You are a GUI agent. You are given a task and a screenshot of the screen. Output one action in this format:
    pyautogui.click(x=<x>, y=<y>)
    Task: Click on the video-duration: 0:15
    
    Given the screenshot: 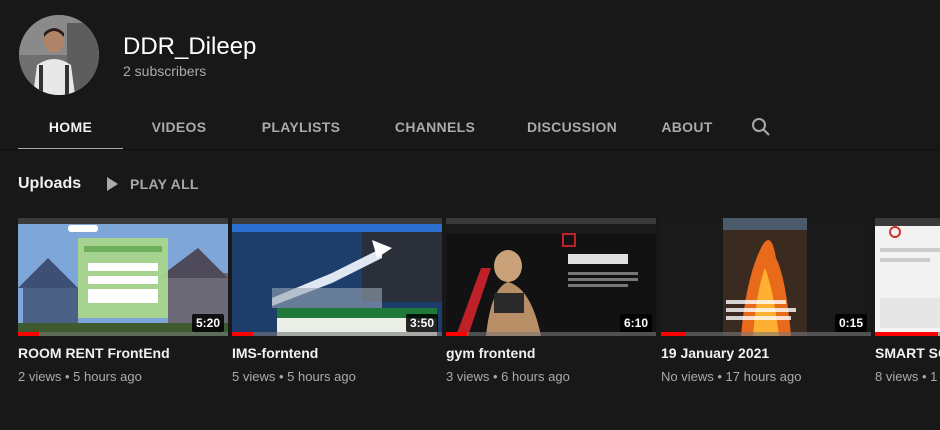 What is the action you would take?
    pyautogui.click(x=850, y=323)
    